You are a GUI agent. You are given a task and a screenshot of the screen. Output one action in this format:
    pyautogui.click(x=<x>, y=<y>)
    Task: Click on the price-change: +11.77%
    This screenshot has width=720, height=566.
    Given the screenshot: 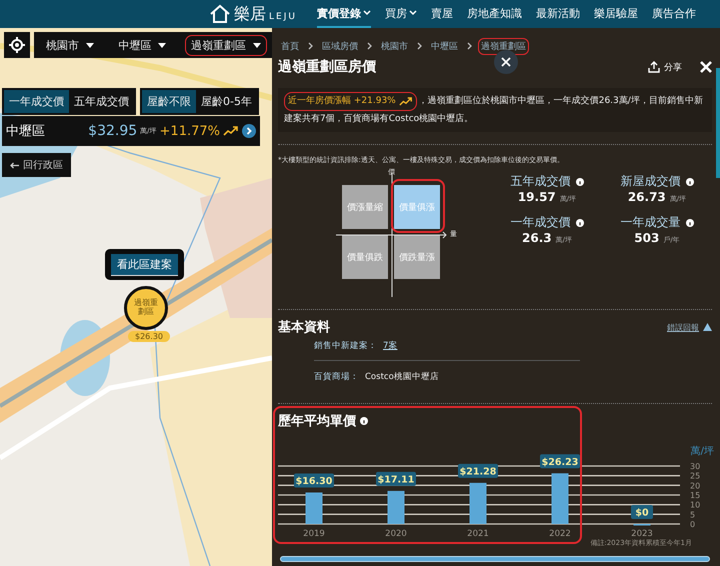 What is the action you would take?
    pyautogui.click(x=190, y=131)
    